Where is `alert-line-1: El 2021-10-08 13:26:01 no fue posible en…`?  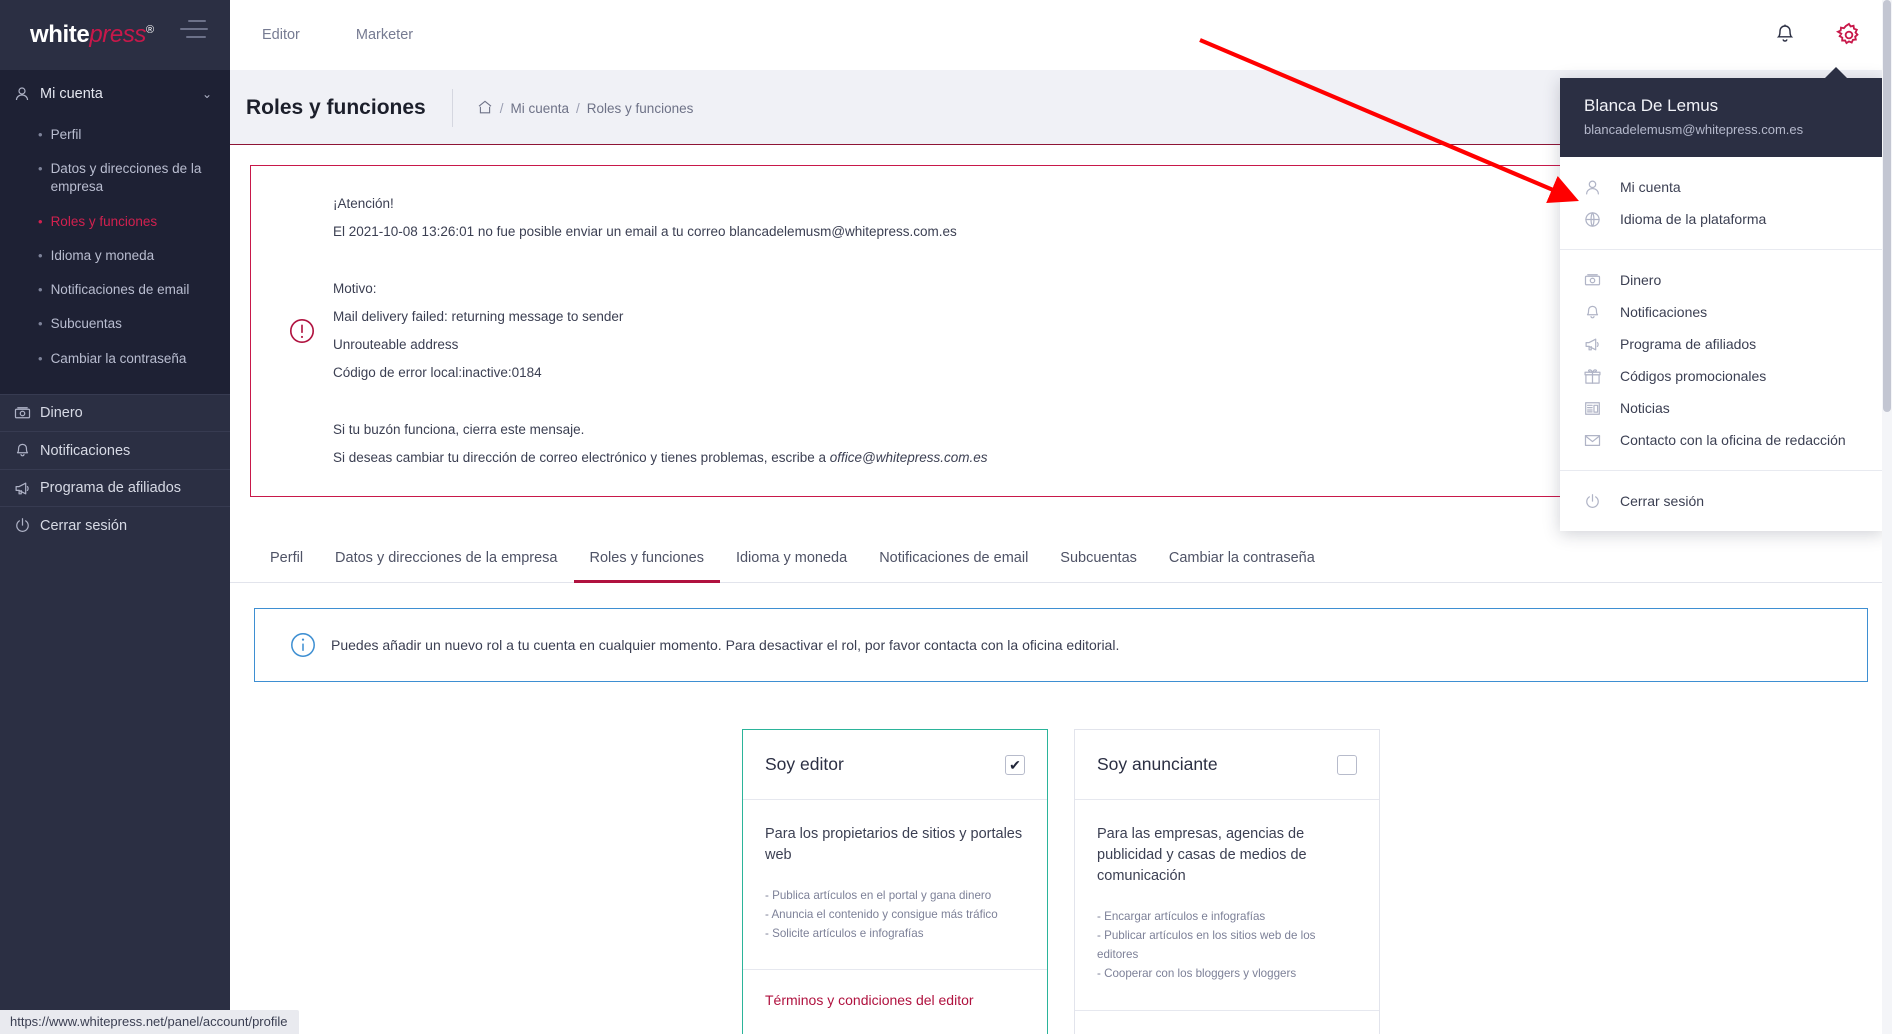 alert-line-1: El 2021-10-08 13:26:01 no fue posible en… is located at coordinates (645, 232).